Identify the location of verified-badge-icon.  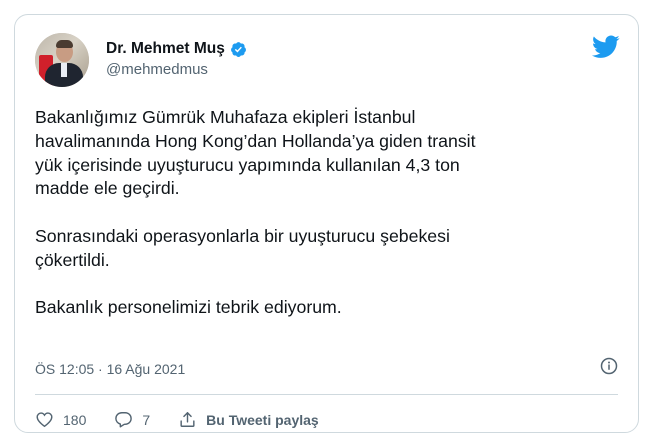
(238, 49).